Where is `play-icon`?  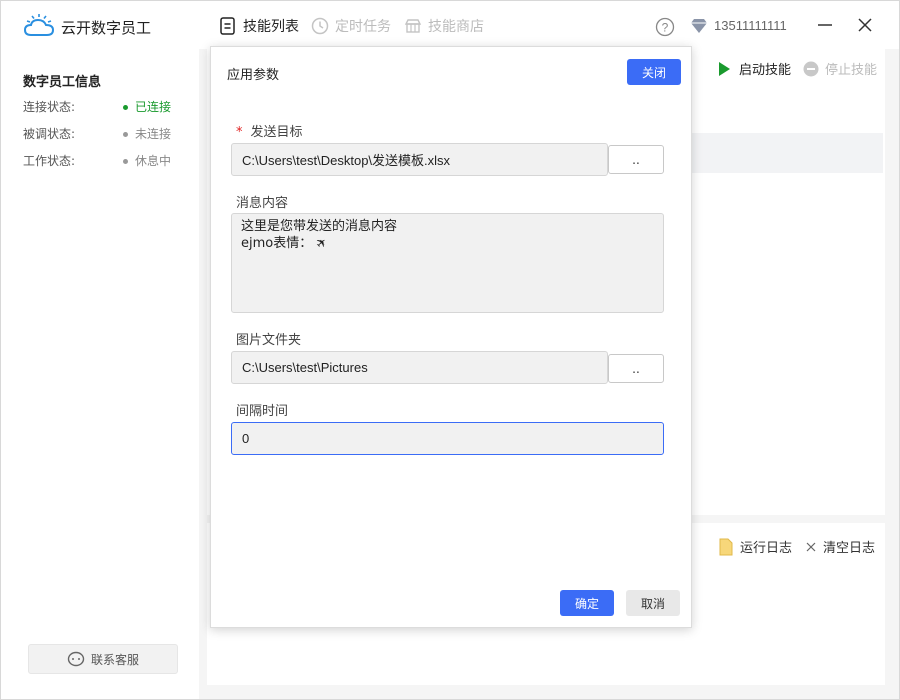 play-icon is located at coordinates (724, 68).